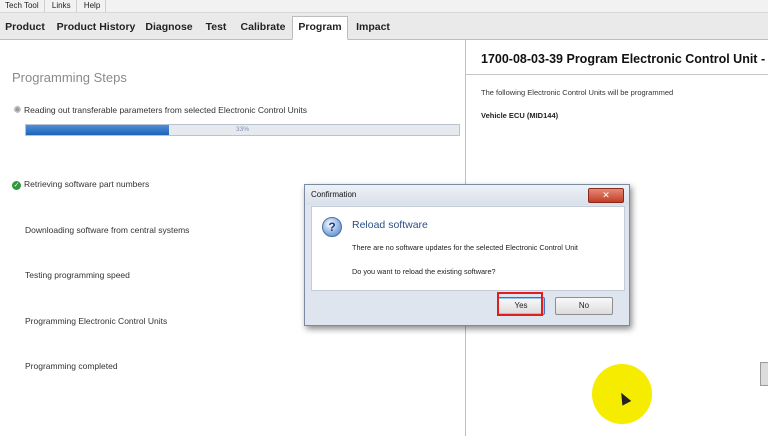 Image resolution: width=768 pixels, height=436 pixels. I want to click on tab-product-history: Product History, so click(96, 27).